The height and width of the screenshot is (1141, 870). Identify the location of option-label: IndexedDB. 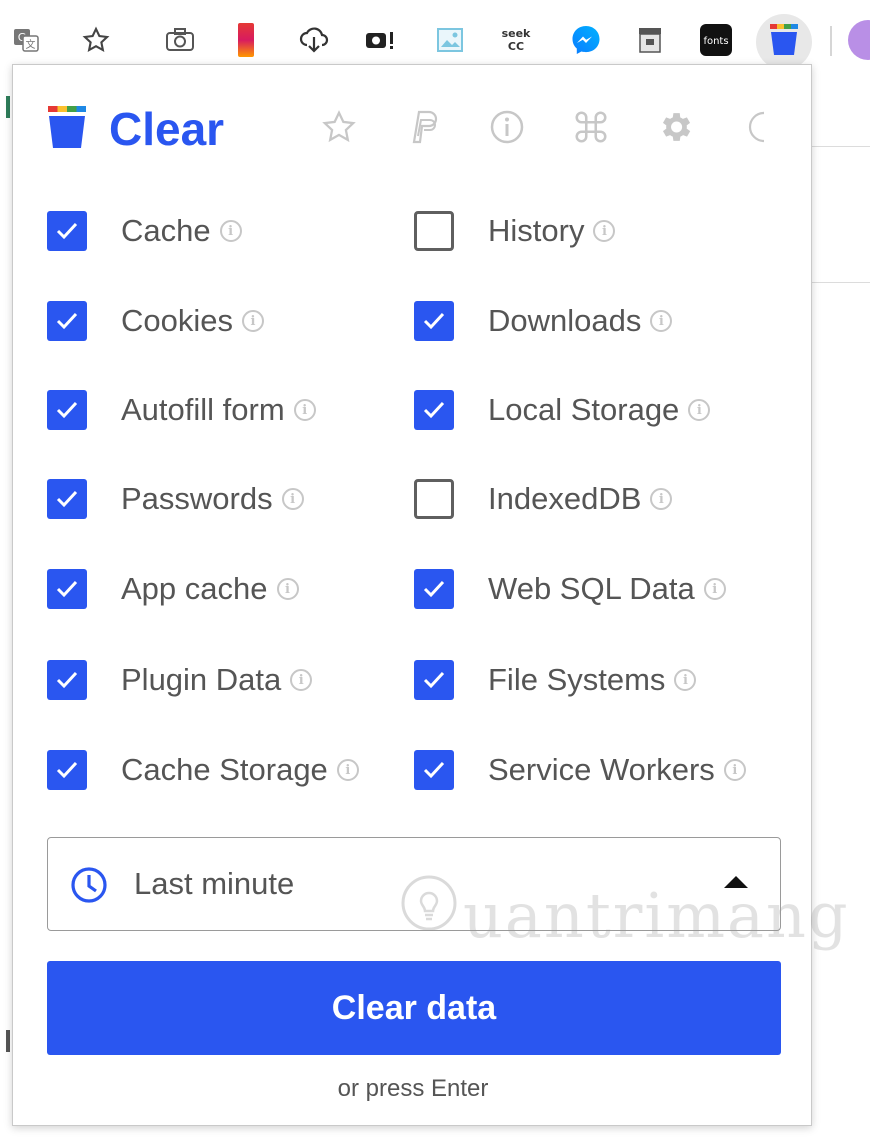
(565, 498).